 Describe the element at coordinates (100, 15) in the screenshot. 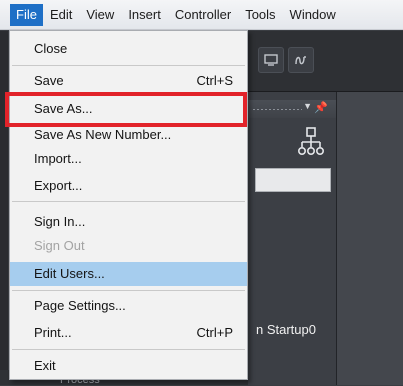

I see `menu-view: View` at that location.